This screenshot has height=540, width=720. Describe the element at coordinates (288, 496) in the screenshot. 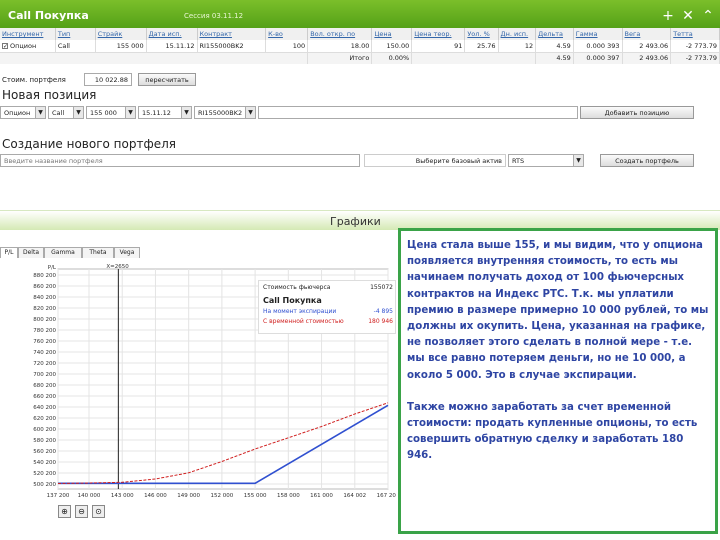

I see `x-tick-label: 158 000` at that location.